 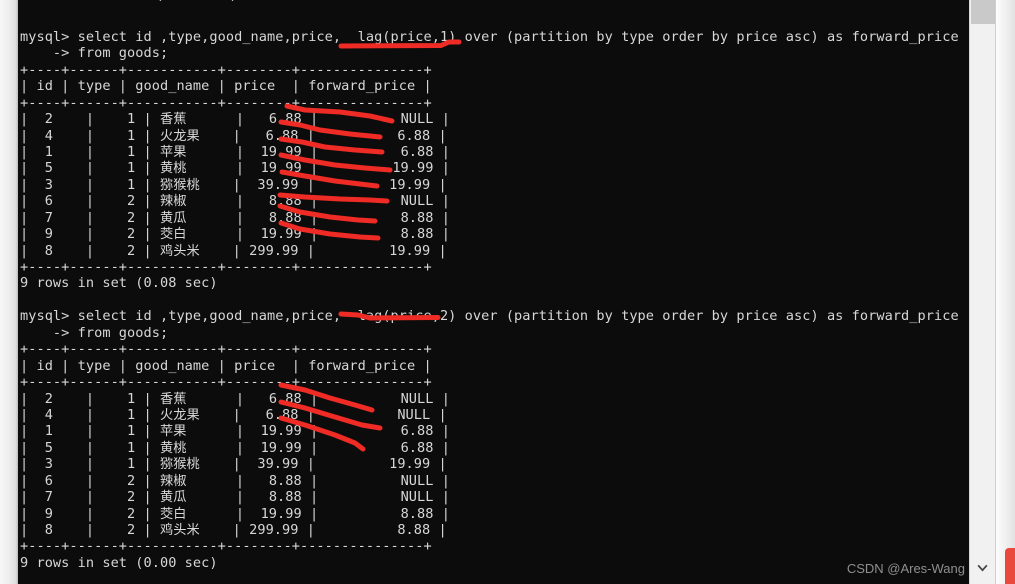 What do you see at coordinates (493, 481) in the screenshot?
I see `table-row: | 6 | 2 | 辣椒 | 8.88 | NULL |` at bounding box center [493, 481].